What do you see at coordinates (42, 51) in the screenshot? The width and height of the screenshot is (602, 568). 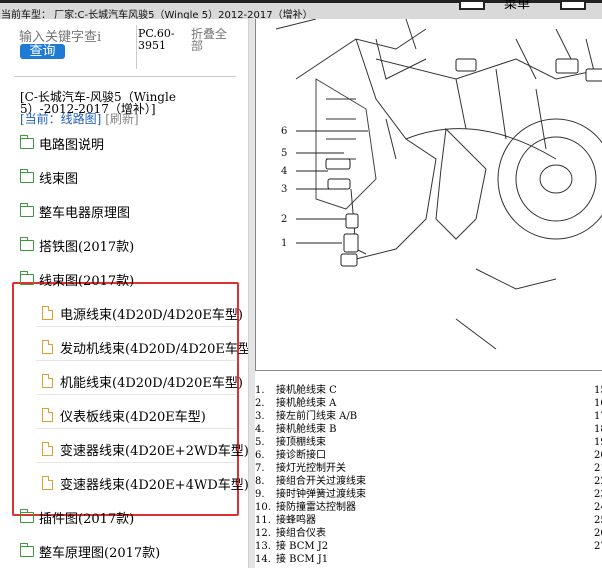 I see `query-button: 查询` at bounding box center [42, 51].